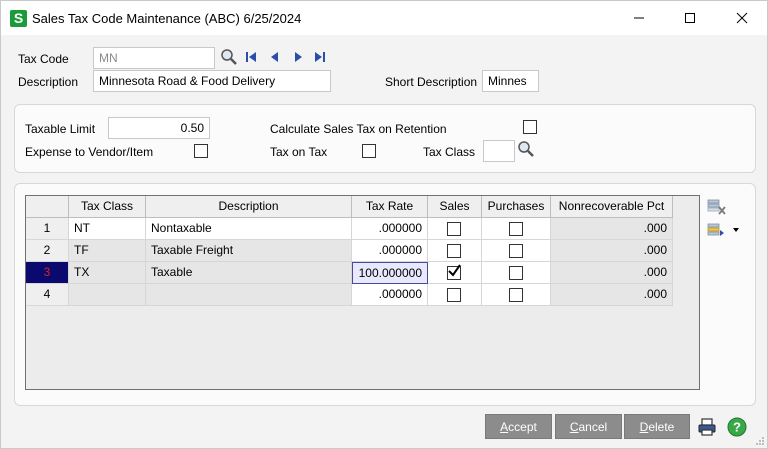  What do you see at coordinates (499, 151) in the screenshot?
I see `tax-class-field` at bounding box center [499, 151].